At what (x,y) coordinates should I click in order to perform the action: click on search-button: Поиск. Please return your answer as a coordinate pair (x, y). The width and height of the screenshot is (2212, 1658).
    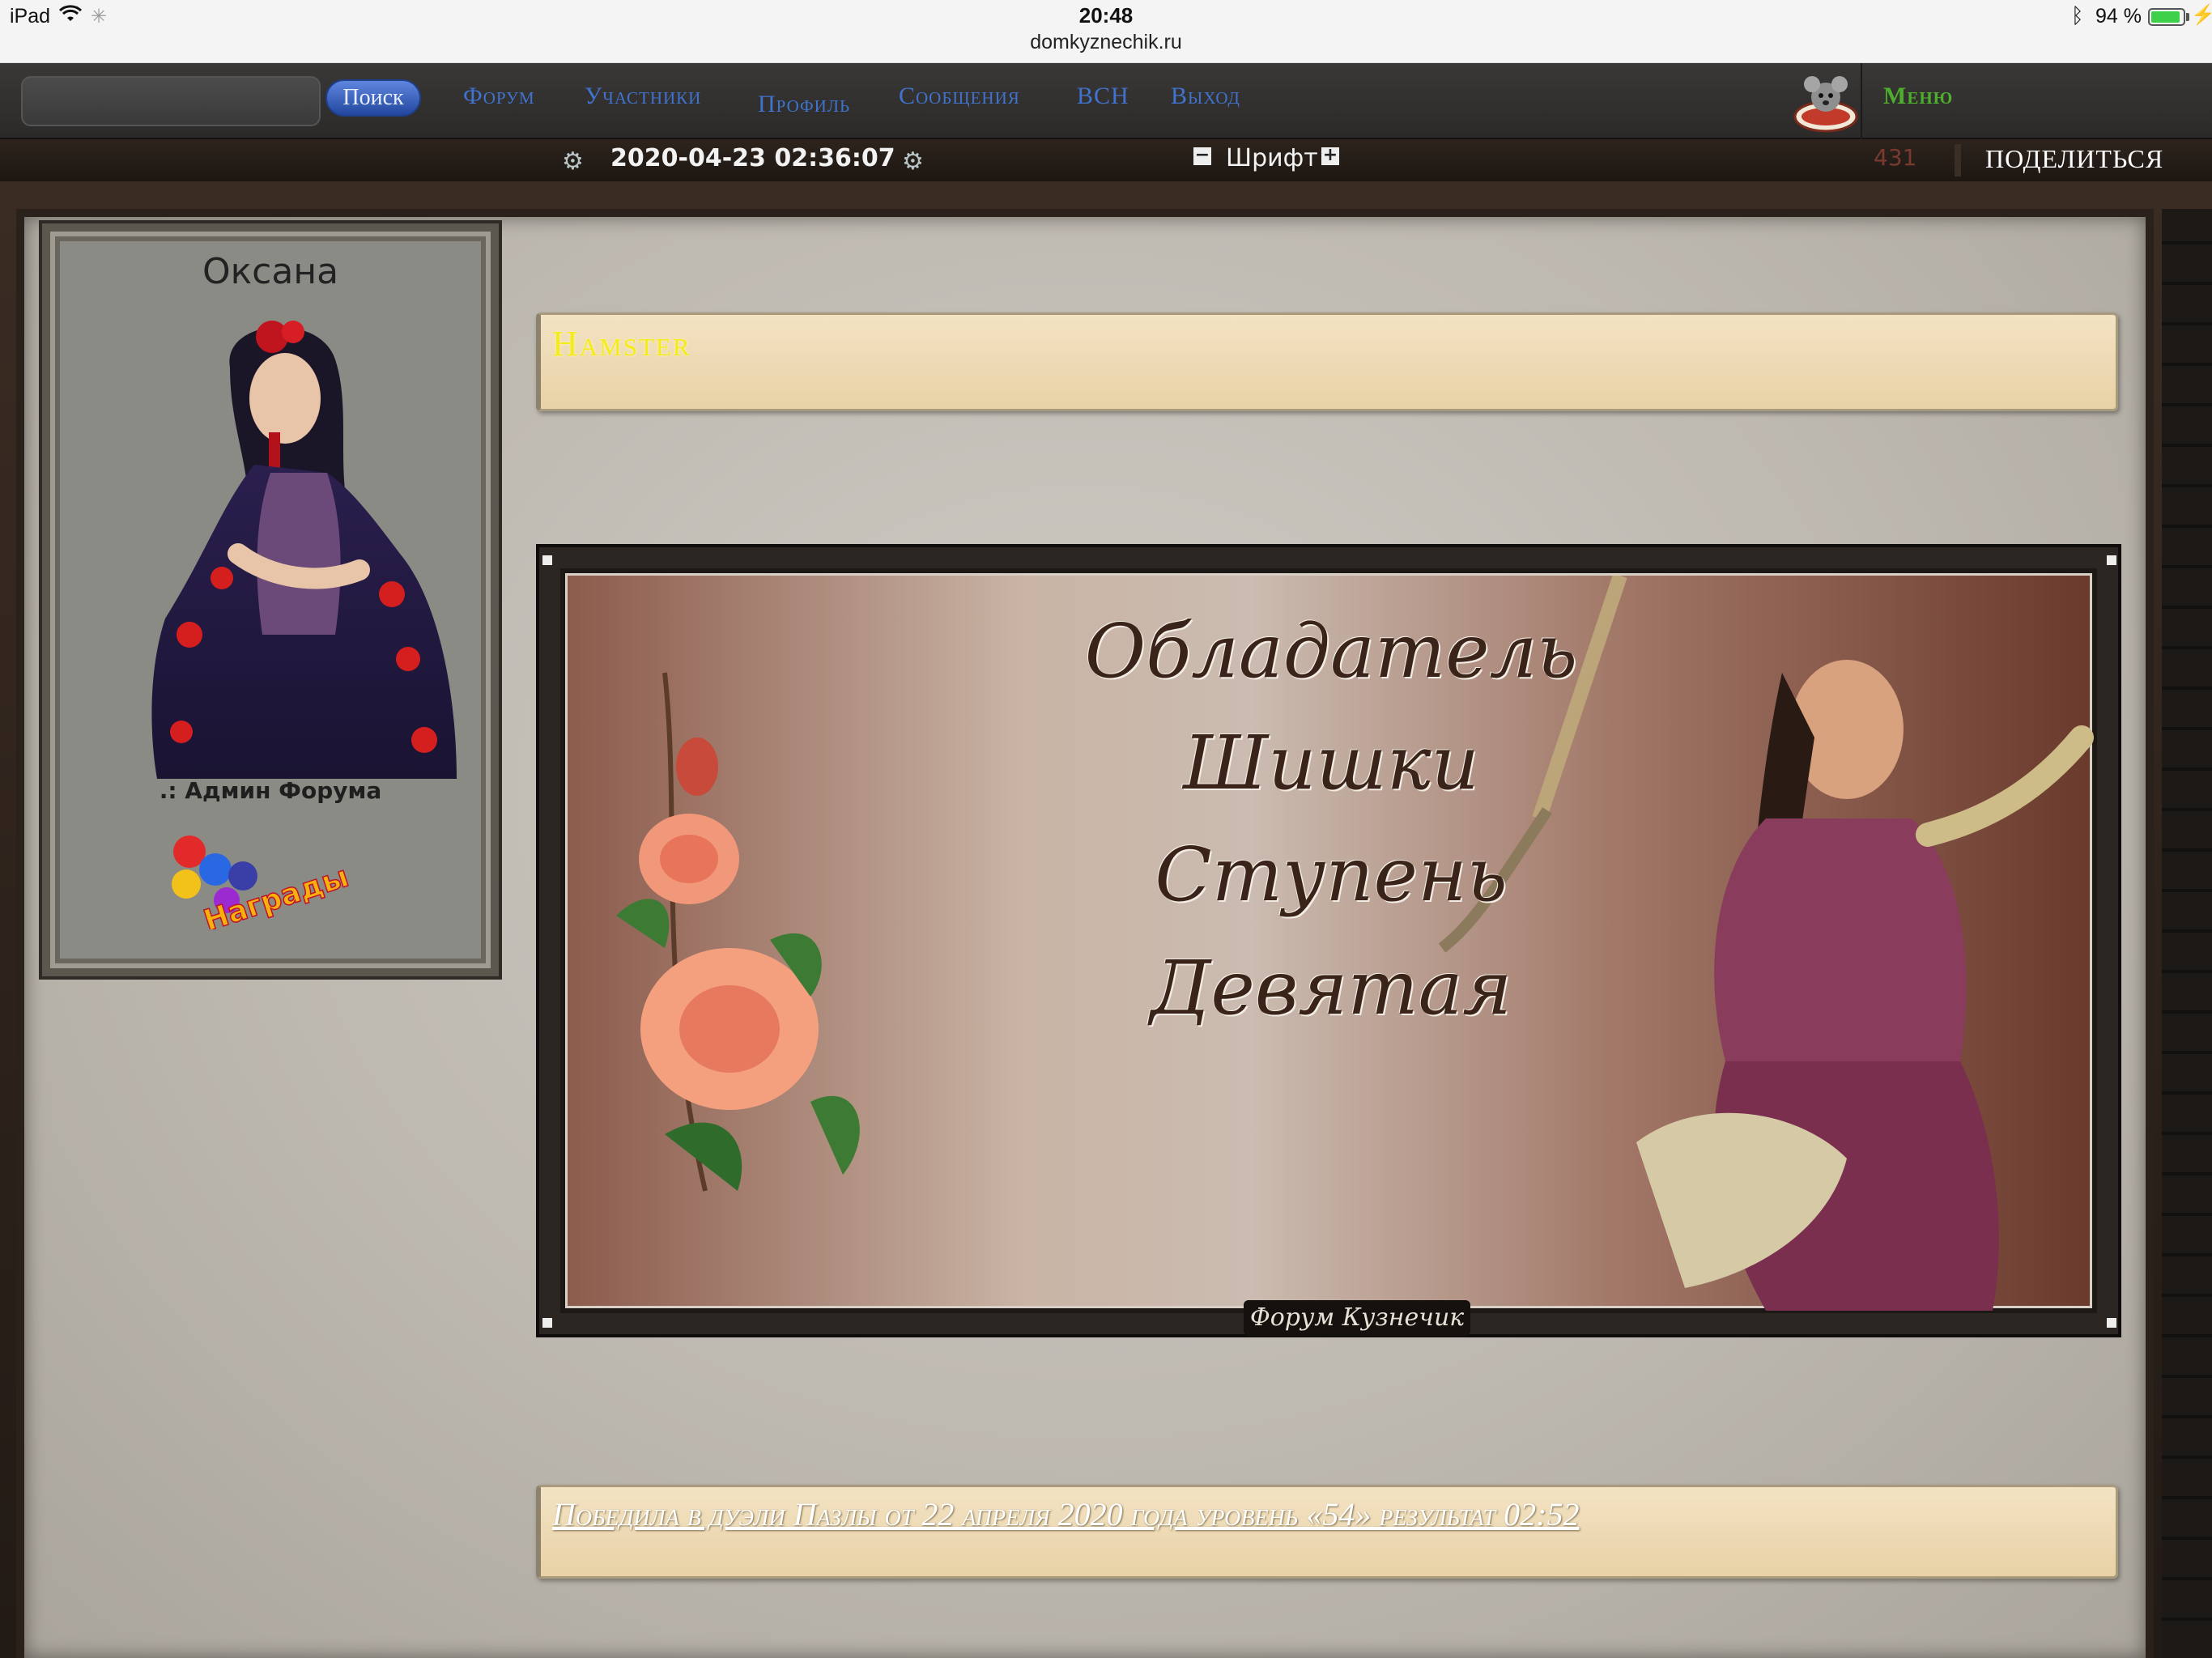
    Looking at the image, I should click on (373, 98).